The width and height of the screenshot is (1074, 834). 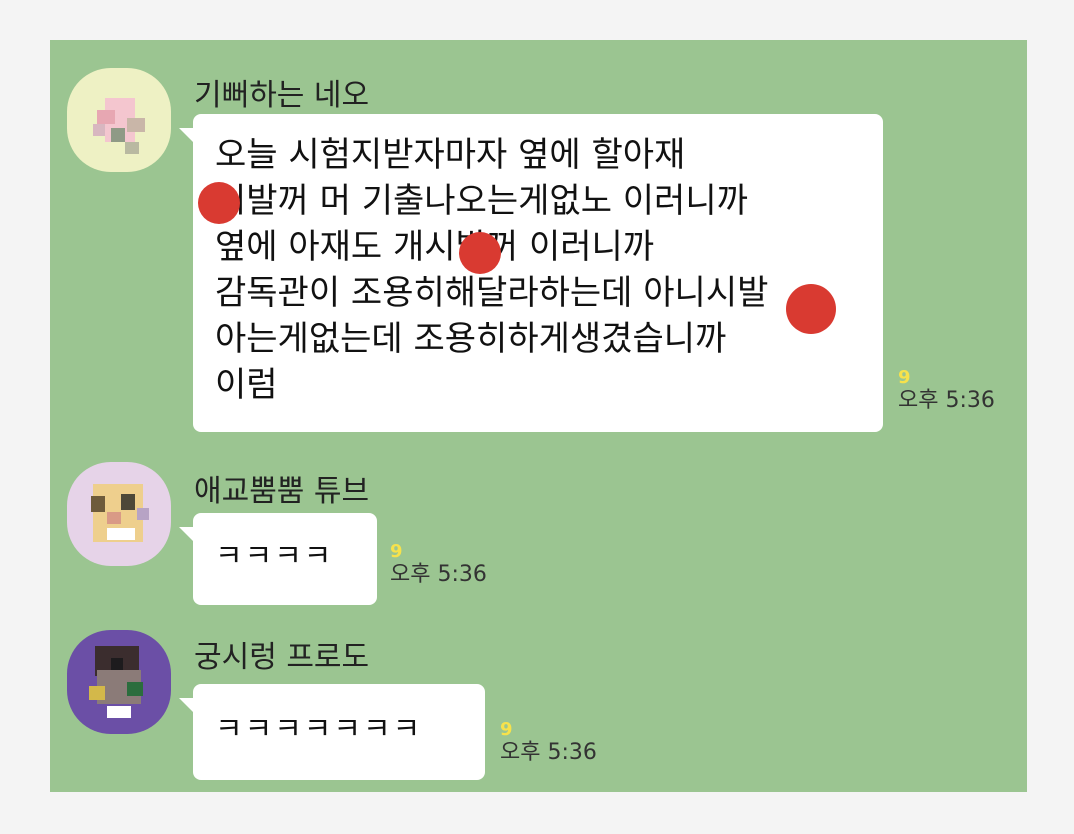 I want to click on message-line: 이럼, so click(x=246, y=385).